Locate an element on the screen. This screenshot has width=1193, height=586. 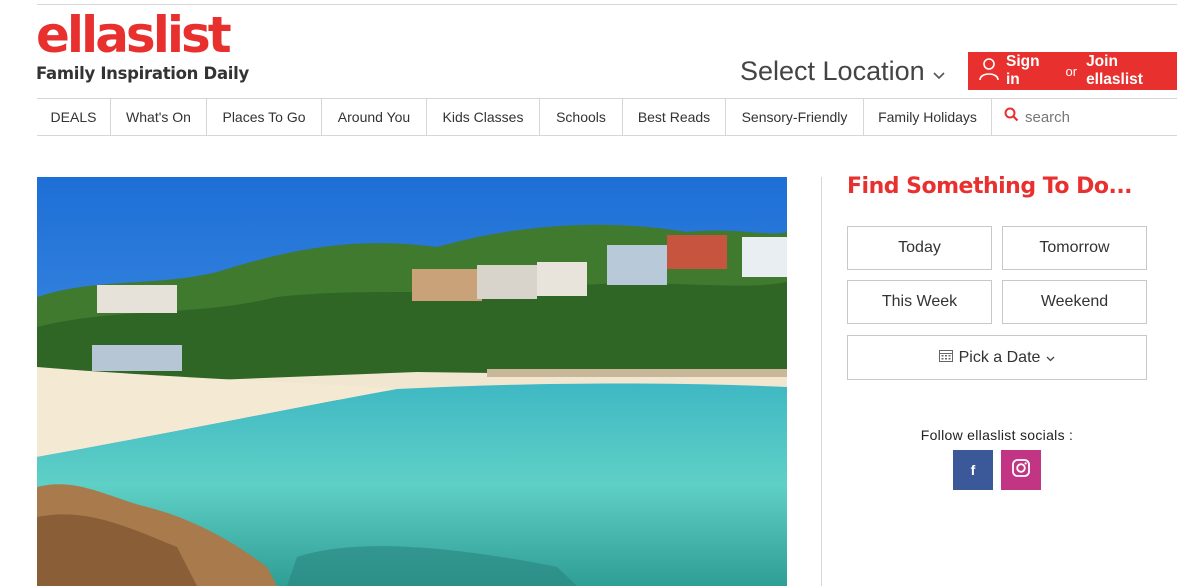
user-icon is located at coordinates (989, 71).